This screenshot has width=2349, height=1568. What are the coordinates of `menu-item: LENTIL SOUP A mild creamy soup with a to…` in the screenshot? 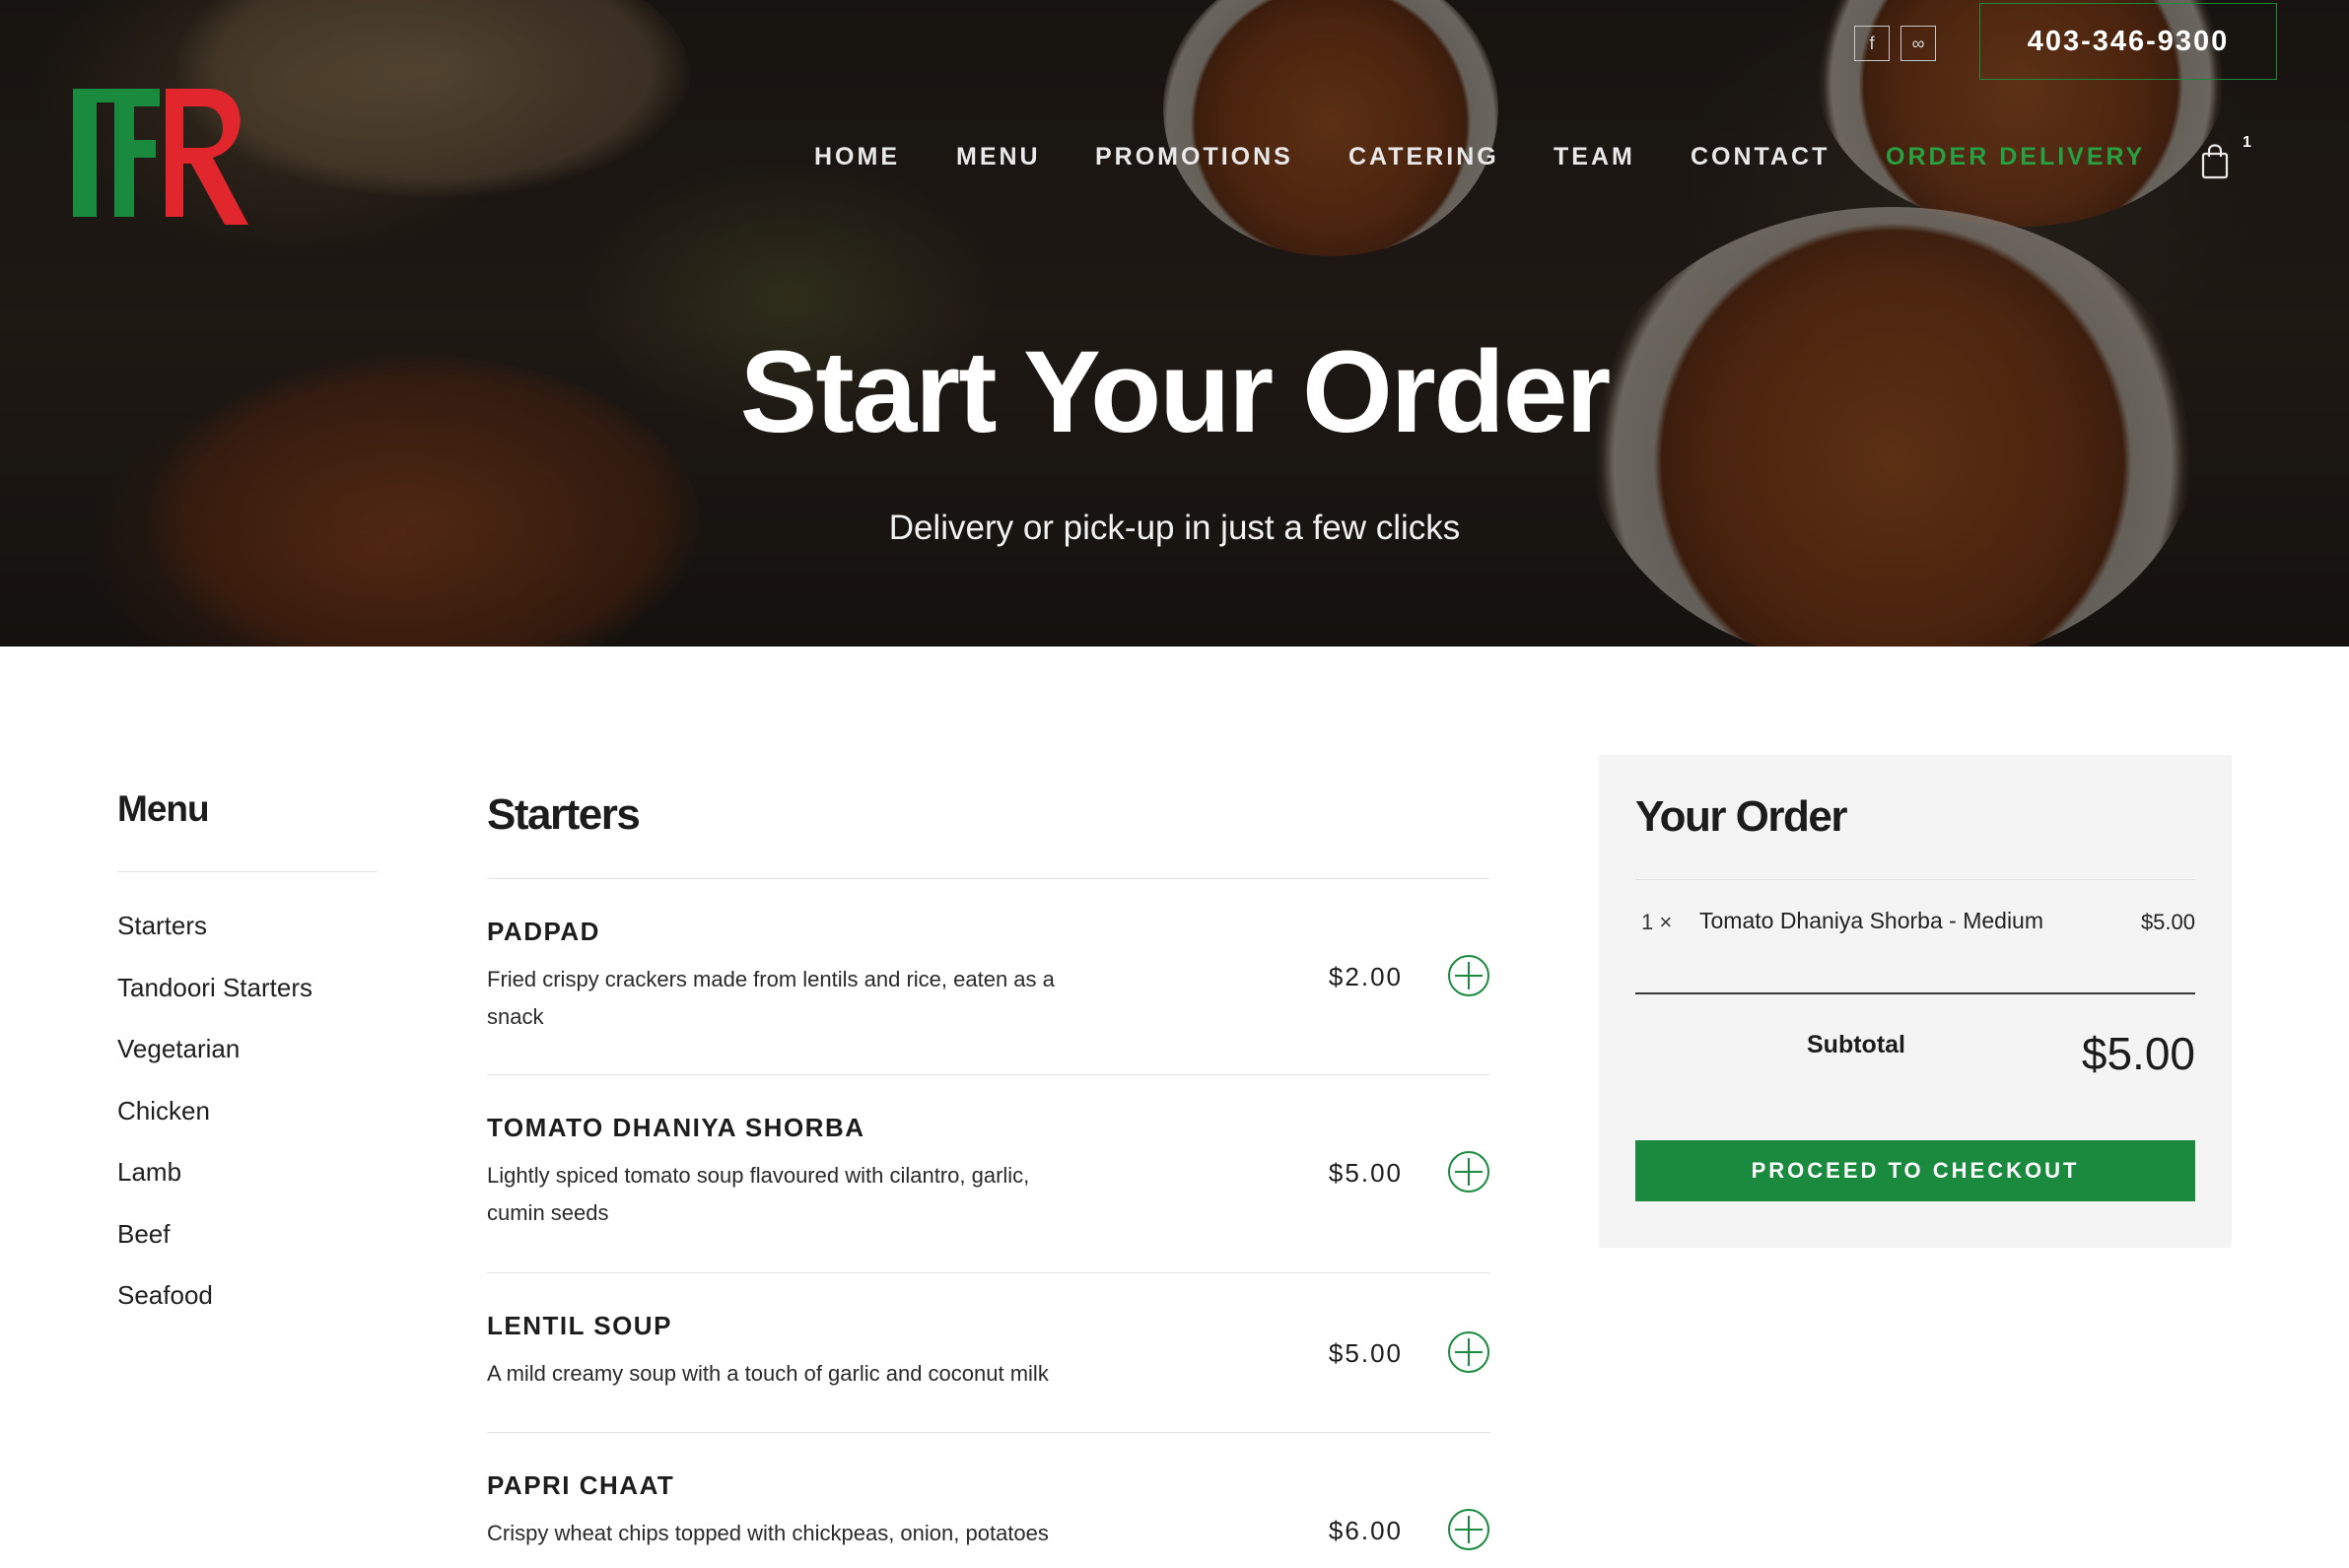 It's located at (988, 1352).